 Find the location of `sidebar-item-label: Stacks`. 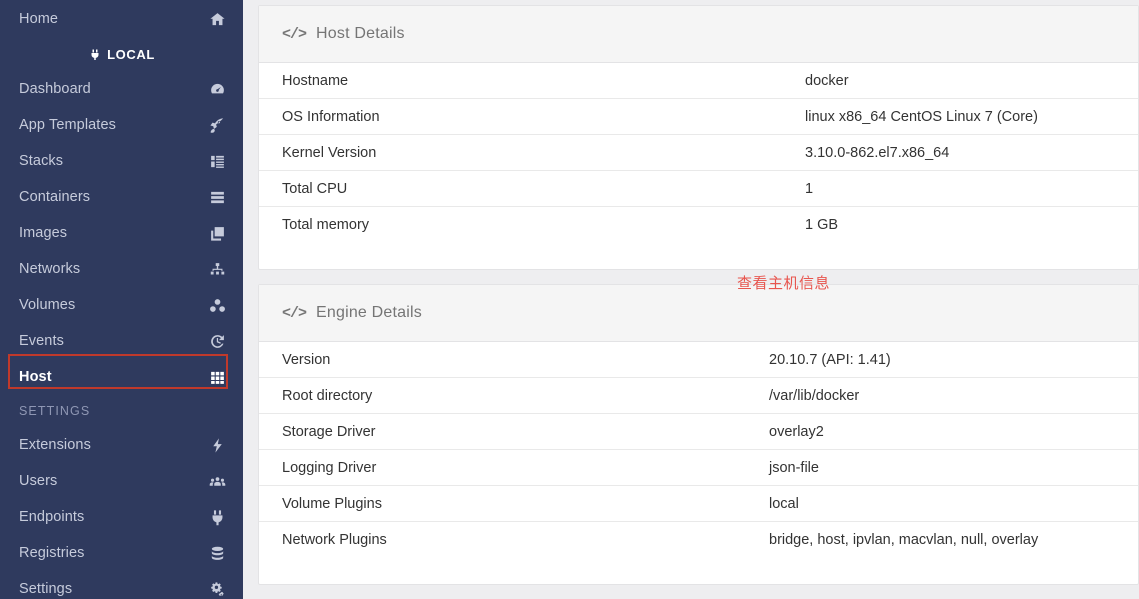

sidebar-item-label: Stacks is located at coordinates (41, 161).